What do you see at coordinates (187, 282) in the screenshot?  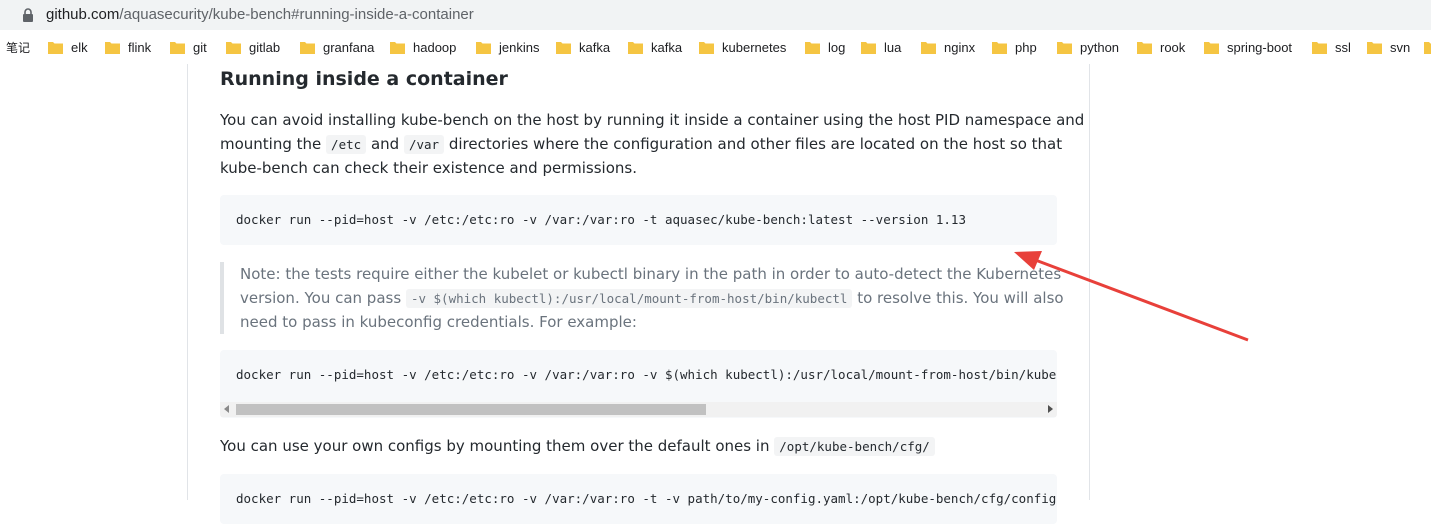 I see `content-left-border` at bounding box center [187, 282].